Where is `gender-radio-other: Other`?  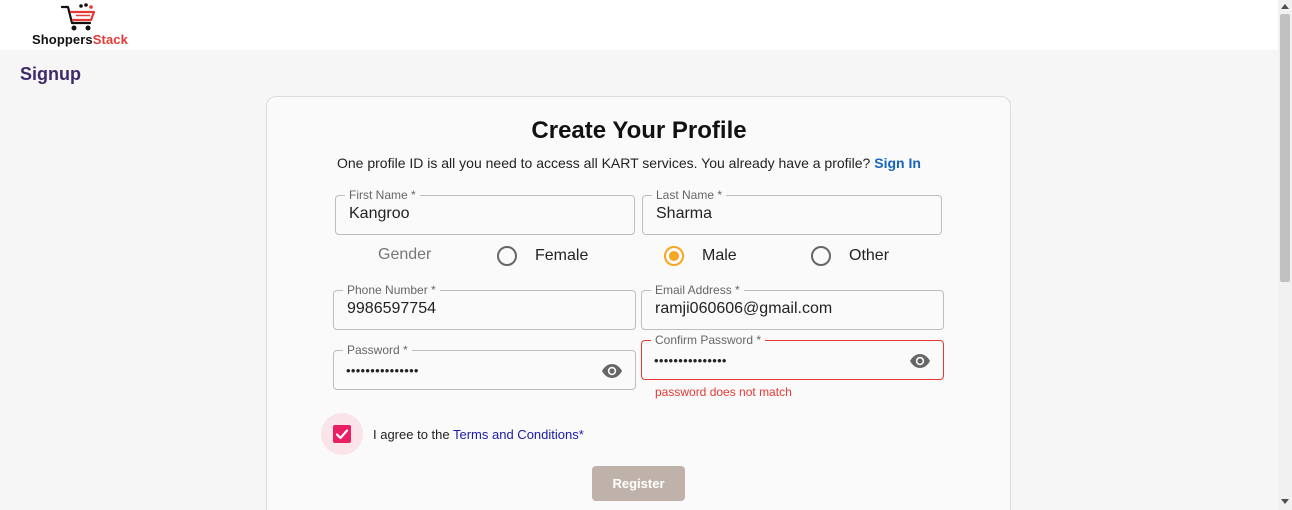
gender-radio-other: Other is located at coordinates (850, 256).